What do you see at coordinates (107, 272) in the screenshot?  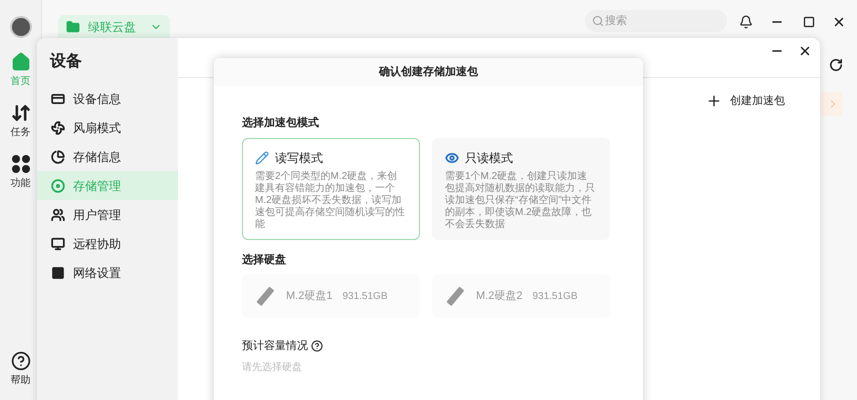 I see `settings-menu-item: 网络设置` at bounding box center [107, 272].